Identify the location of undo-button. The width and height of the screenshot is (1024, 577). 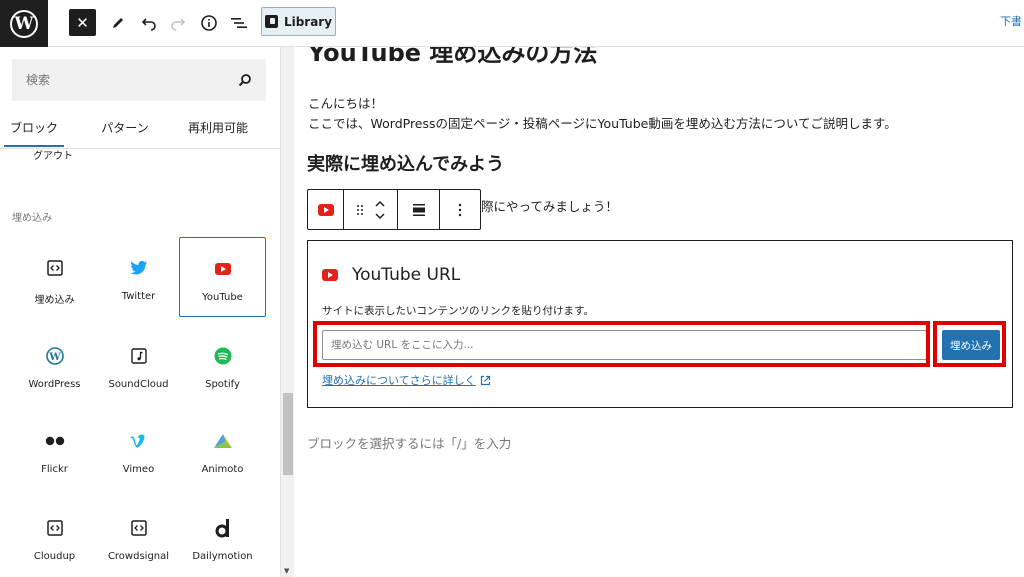
(149, 23).